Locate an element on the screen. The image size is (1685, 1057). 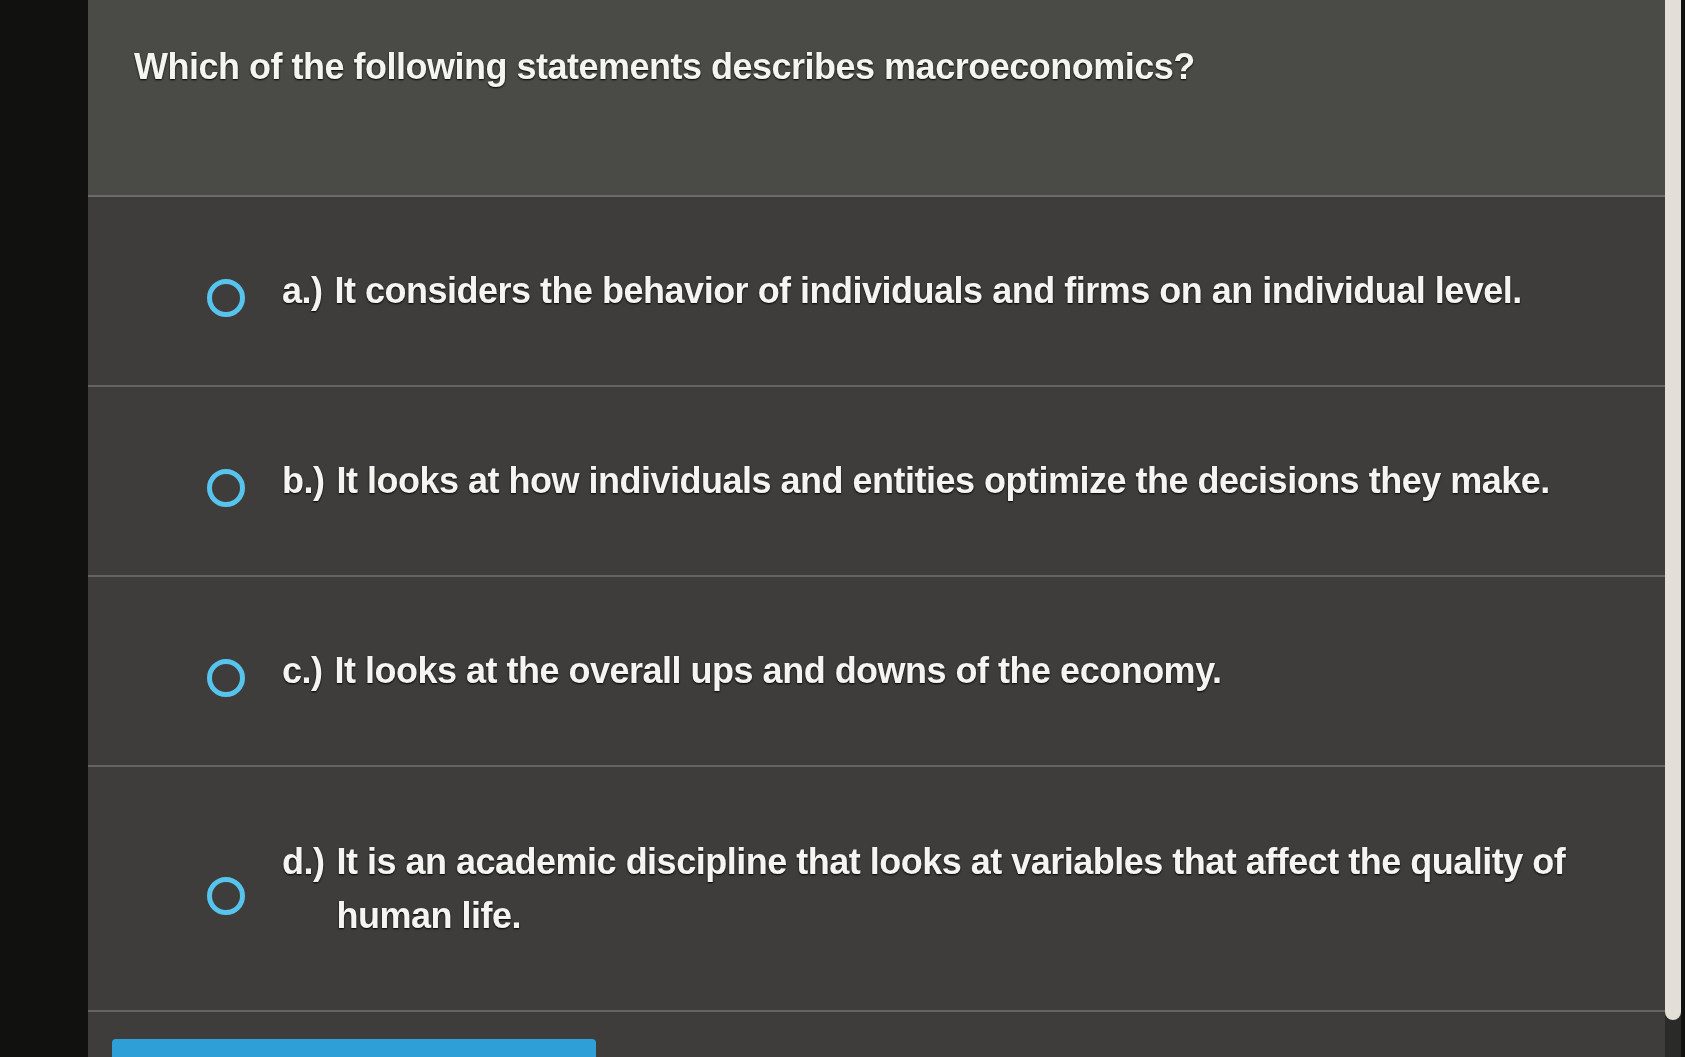
option-letter: d.) is located at coordinates (303, 861).